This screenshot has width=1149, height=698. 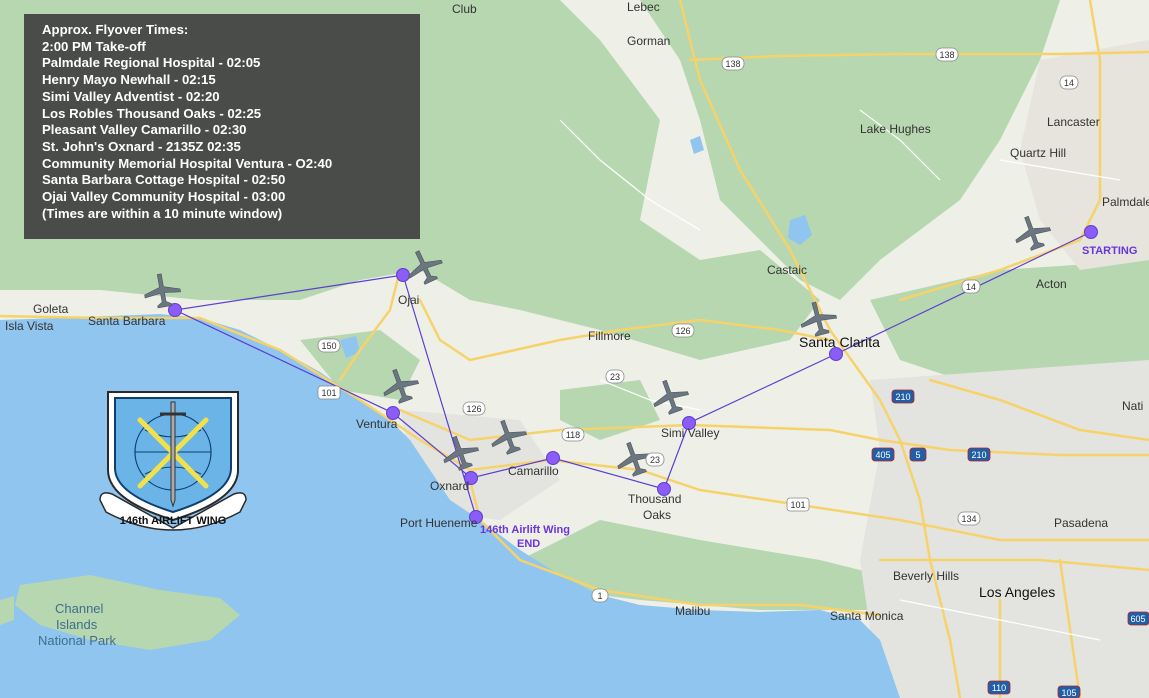 I want to click on place-label: Port Hueneme, so click(x=439, y=523).